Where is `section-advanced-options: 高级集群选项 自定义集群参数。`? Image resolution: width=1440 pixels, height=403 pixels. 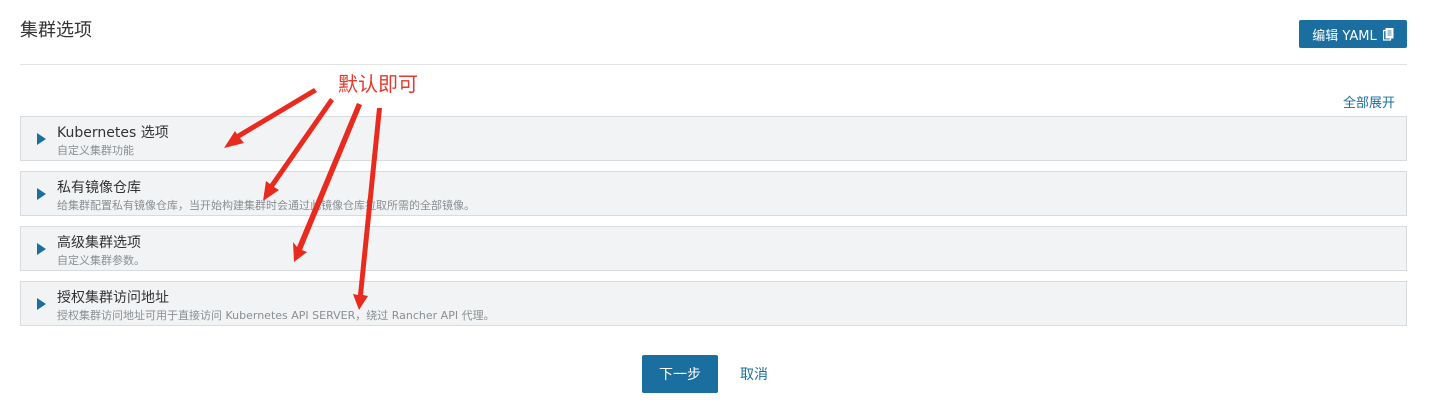 section-advanced-options: 高级集群选项 自定义集群参数。 is located at coordinates (713, 248).